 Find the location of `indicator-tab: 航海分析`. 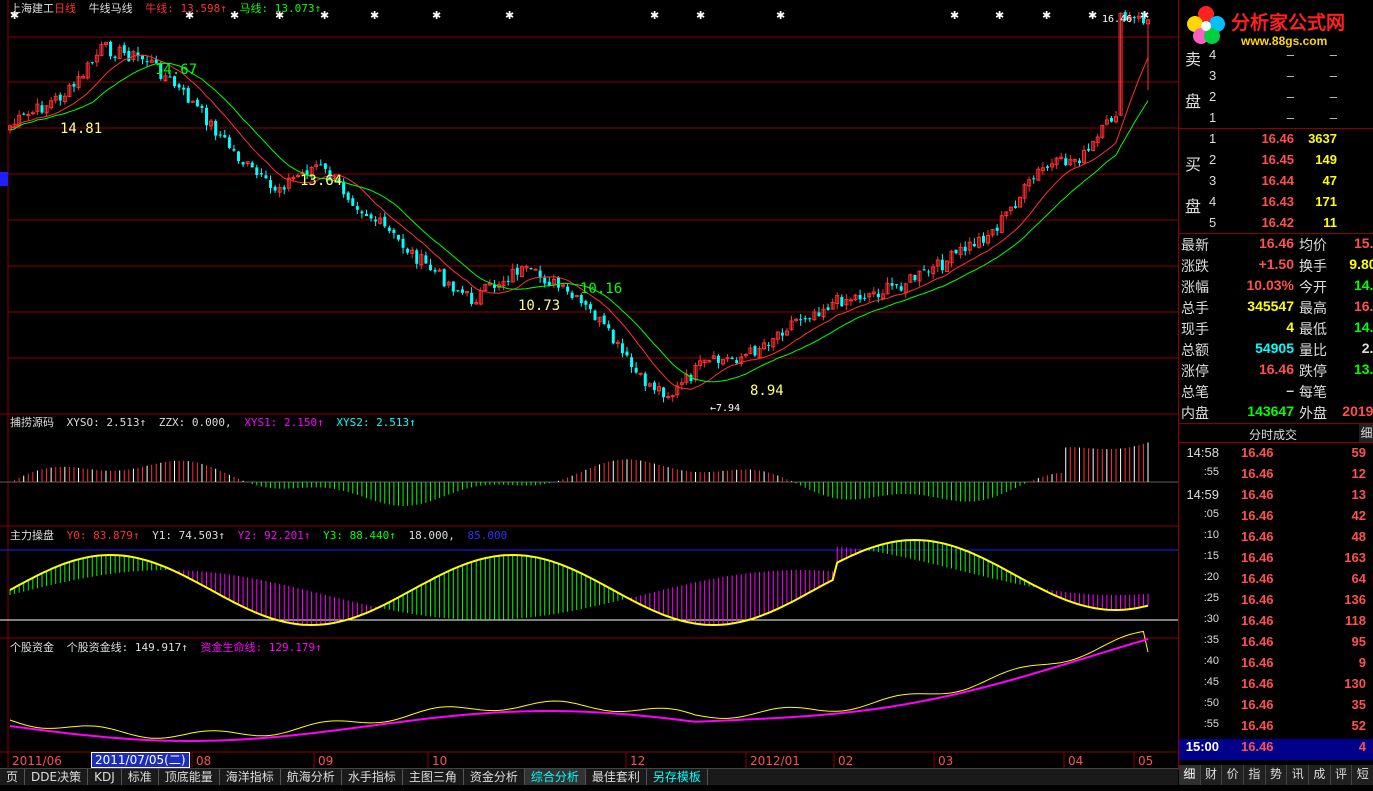

indicator-tab: 航海分析 is located at coordinates (311, 777).